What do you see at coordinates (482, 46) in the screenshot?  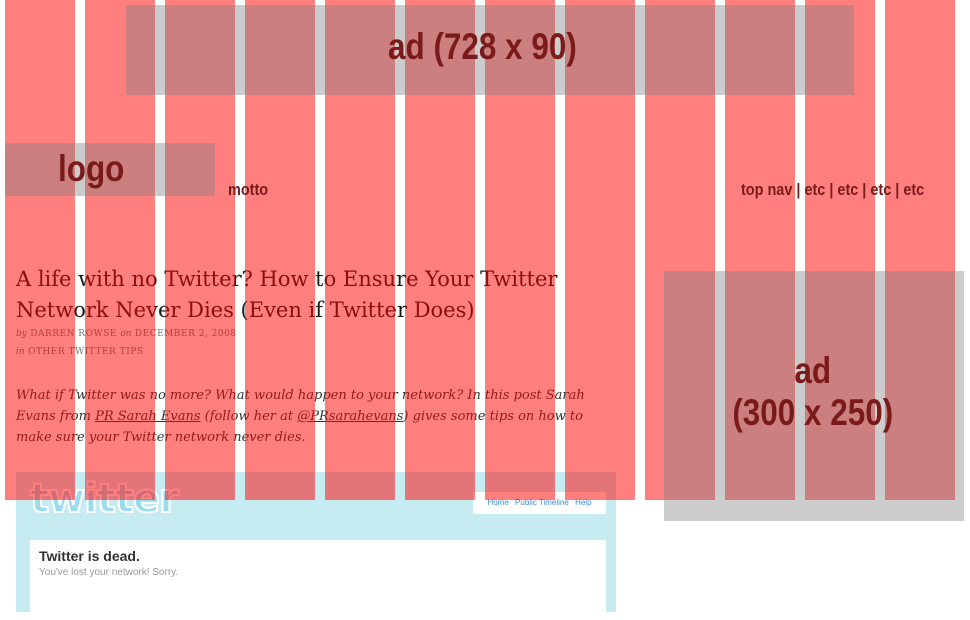 I see `top-ad-label: ad (728 x 90)` at bounding box center [482, 46].